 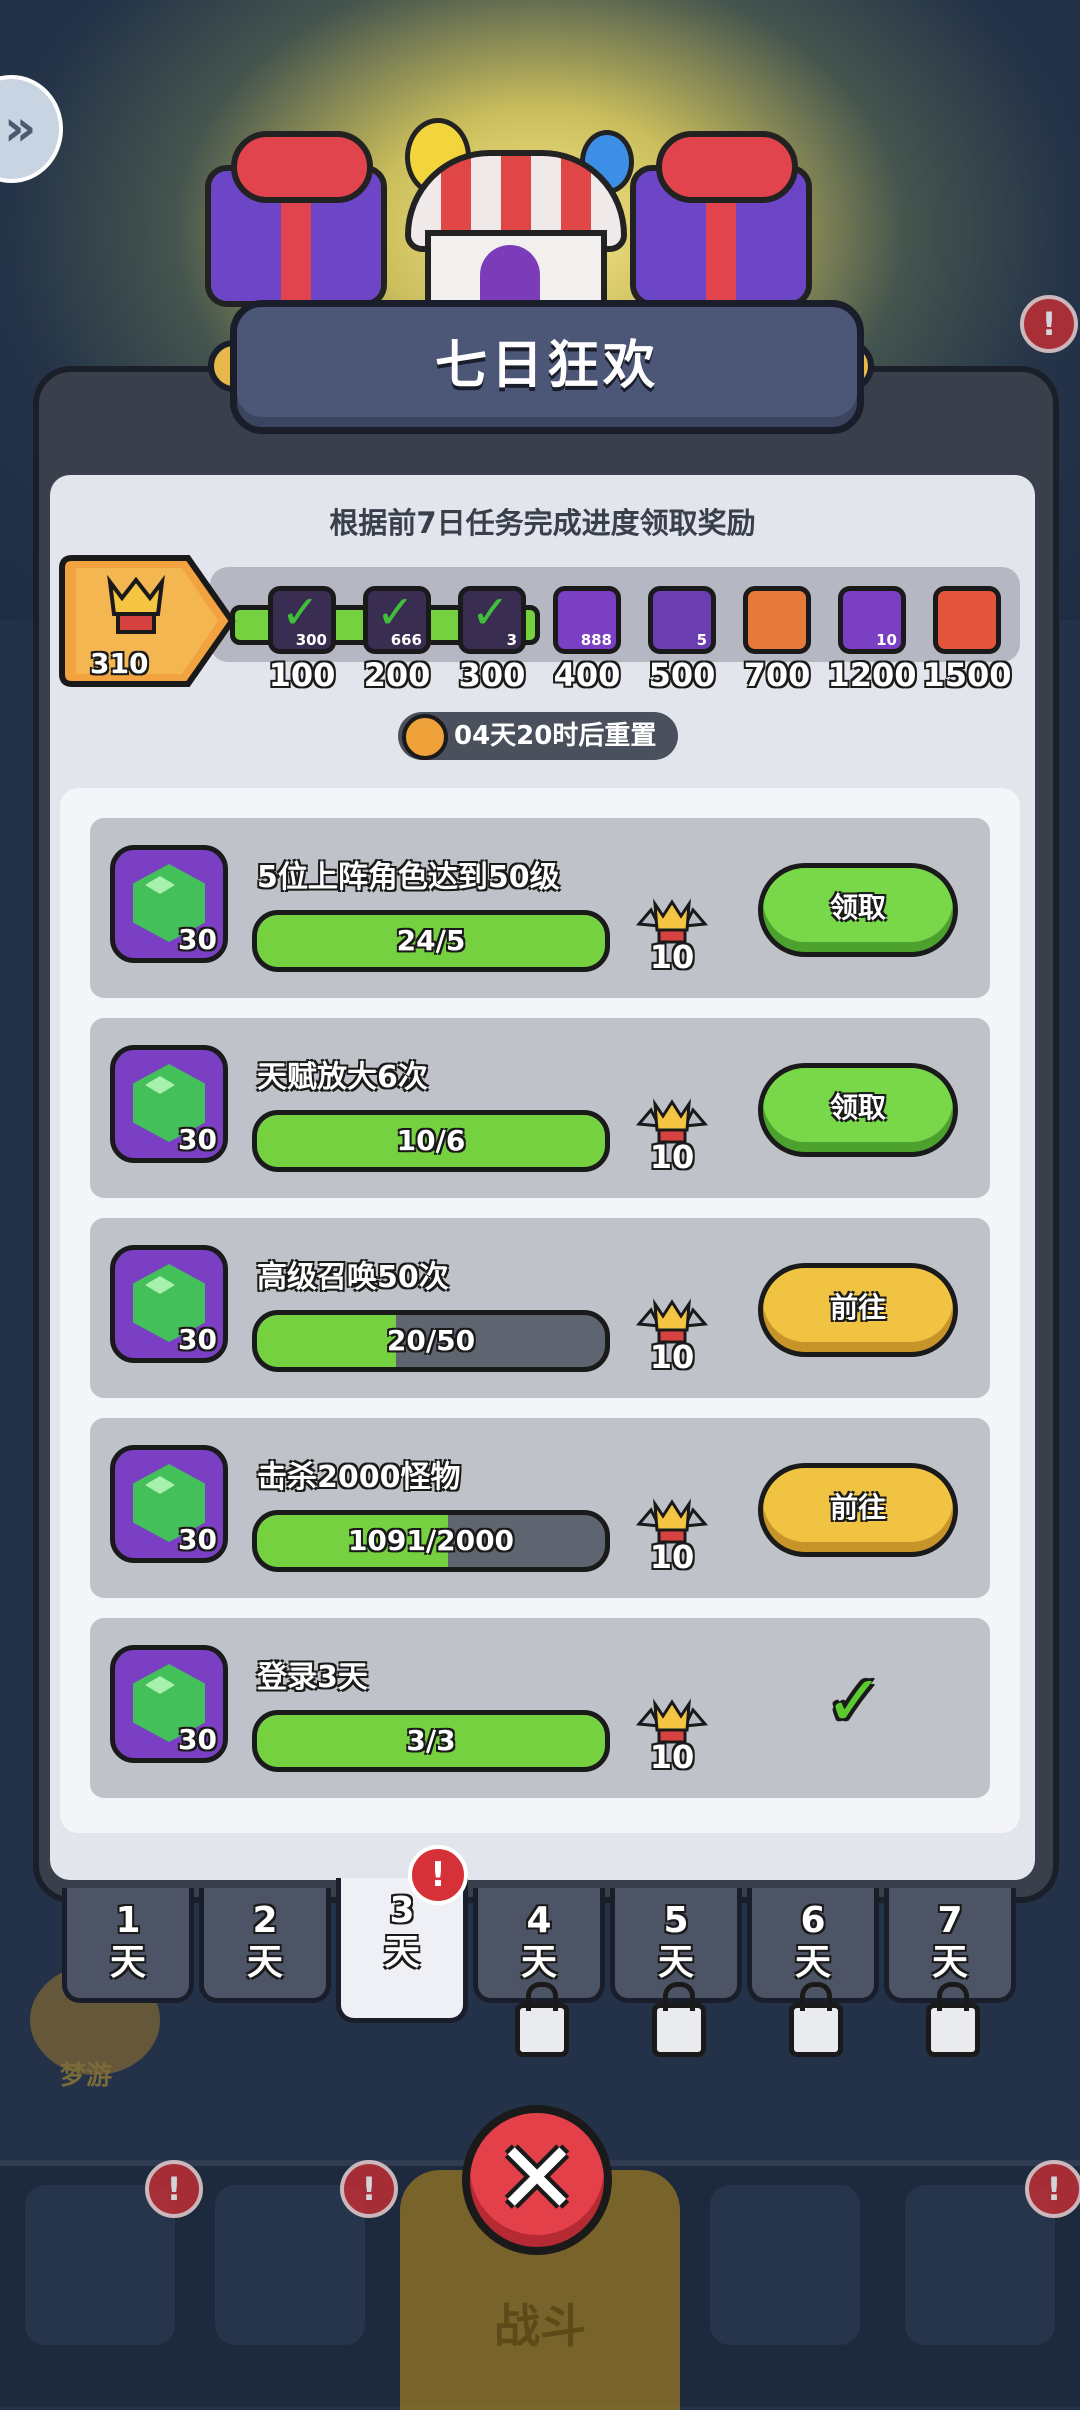 I want to click on points-value: 310, so click(x=119, y=663).